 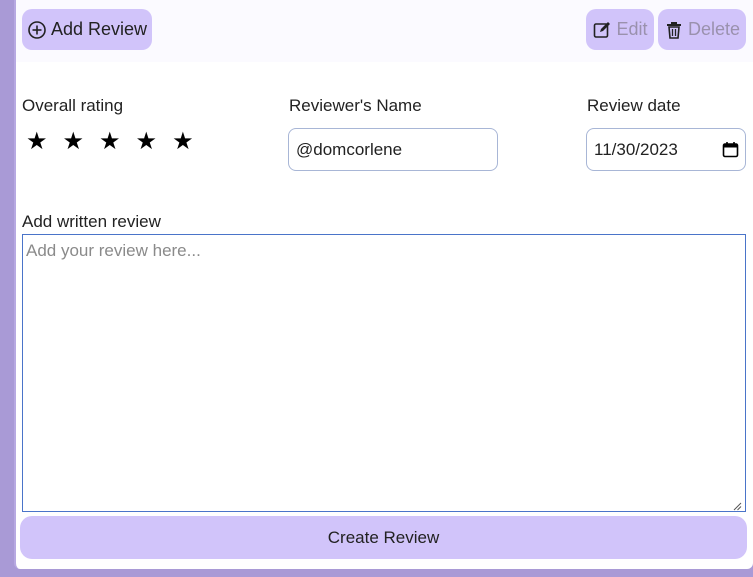 I want to click on add-review-button: Add Review, so click(x=87, y=29).